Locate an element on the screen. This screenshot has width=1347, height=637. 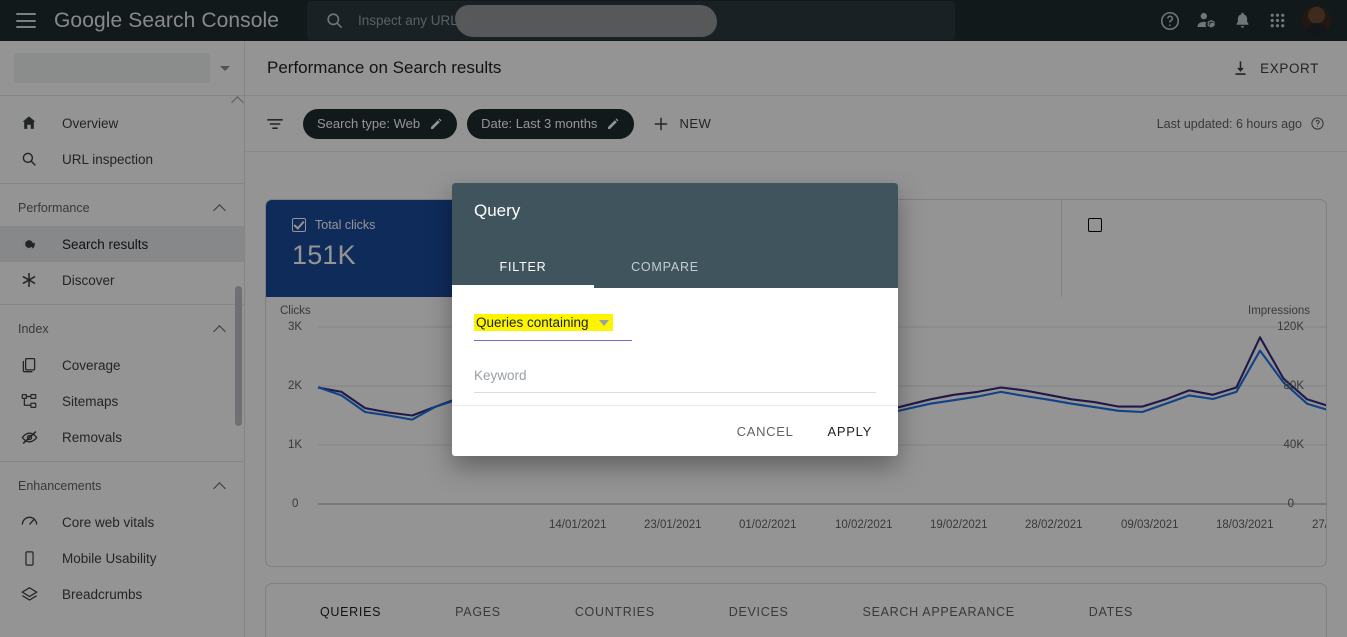
dialog-footer: CANCEL APPLY is located at coordinates (675, 430).